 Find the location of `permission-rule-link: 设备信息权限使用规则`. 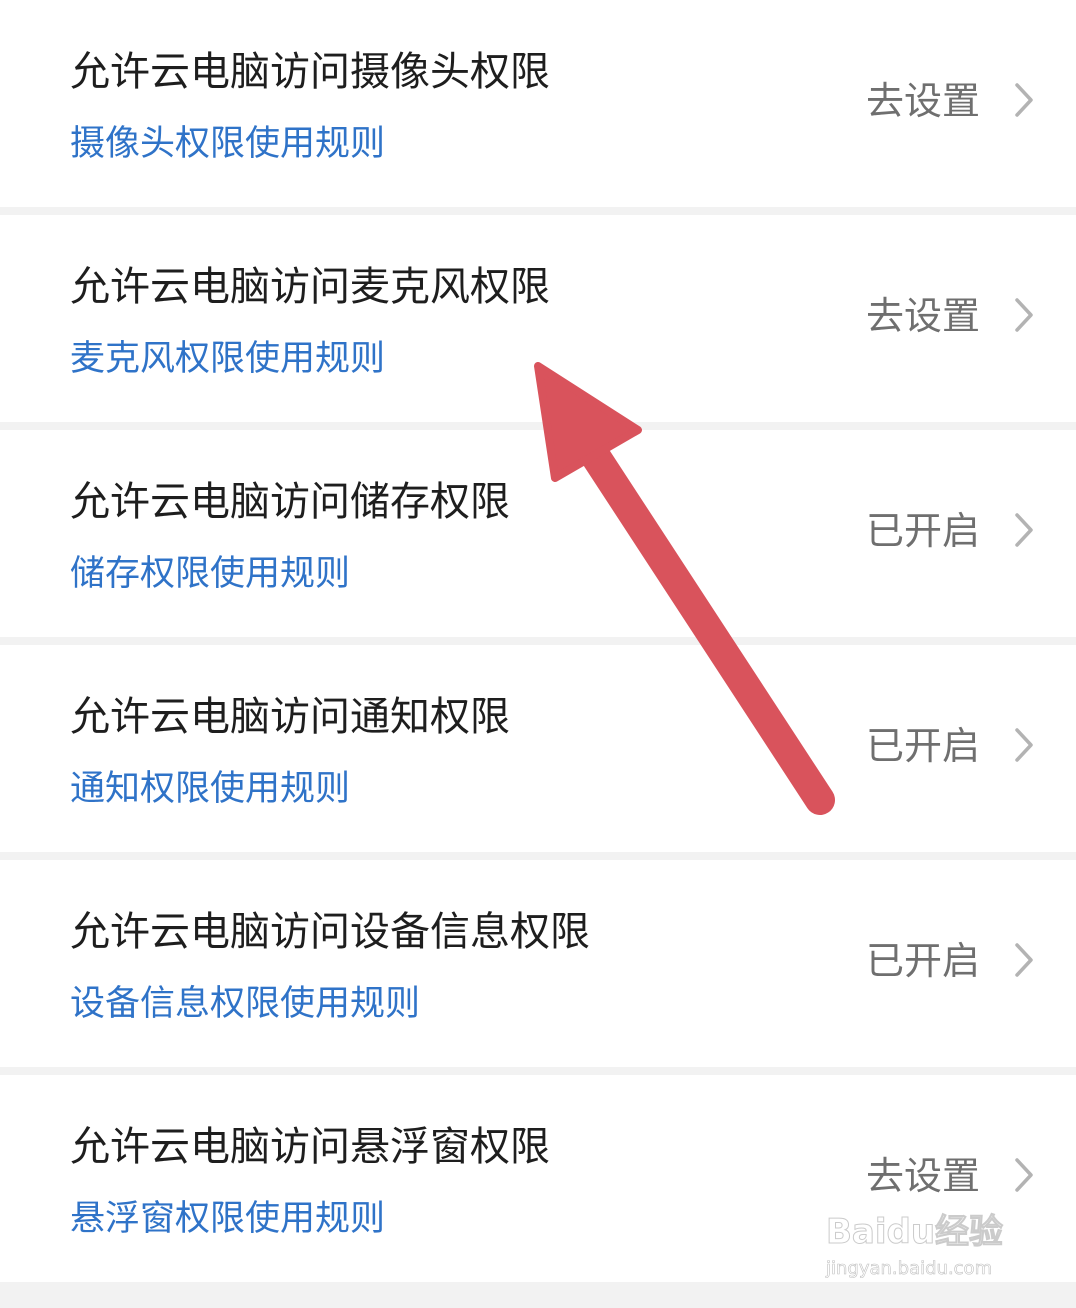

permission-rule-link: 设备信息权限使用规则 is located at coordinates (245, 1004).